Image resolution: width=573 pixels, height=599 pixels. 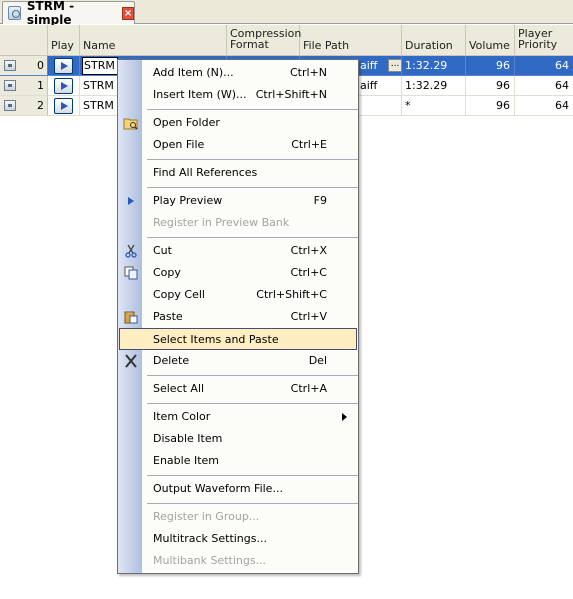 What do you see at coordinates (100, 66) in the screenshot?
I see `name-edit-field: STRM` at bounding box center [100, 66].